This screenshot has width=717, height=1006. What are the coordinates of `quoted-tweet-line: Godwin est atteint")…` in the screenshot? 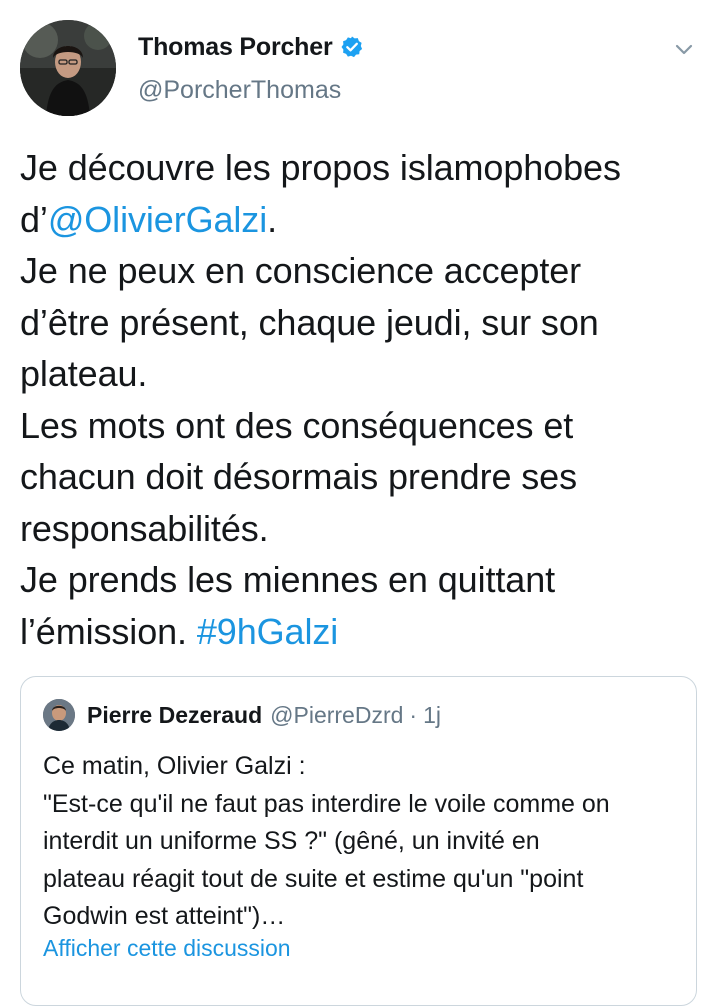 It's located at (164, 916).